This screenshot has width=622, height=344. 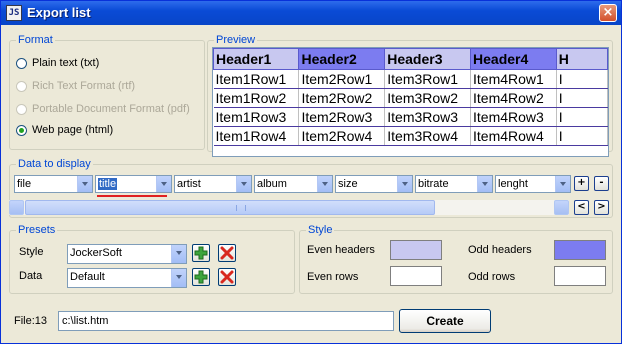 What do you see at coordinates (84, 86) in the screenshot?
I see `format-option-label: Rich Text Format (rtf)` at bounding box center [84, 86].